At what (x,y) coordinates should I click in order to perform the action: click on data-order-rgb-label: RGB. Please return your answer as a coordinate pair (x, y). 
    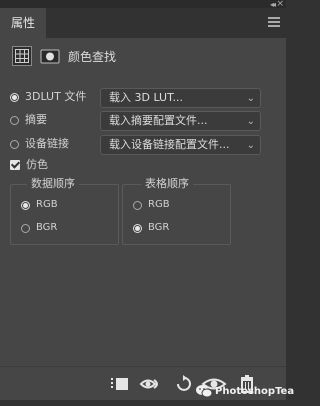
    Looking at the image, I should click on (47, 204).